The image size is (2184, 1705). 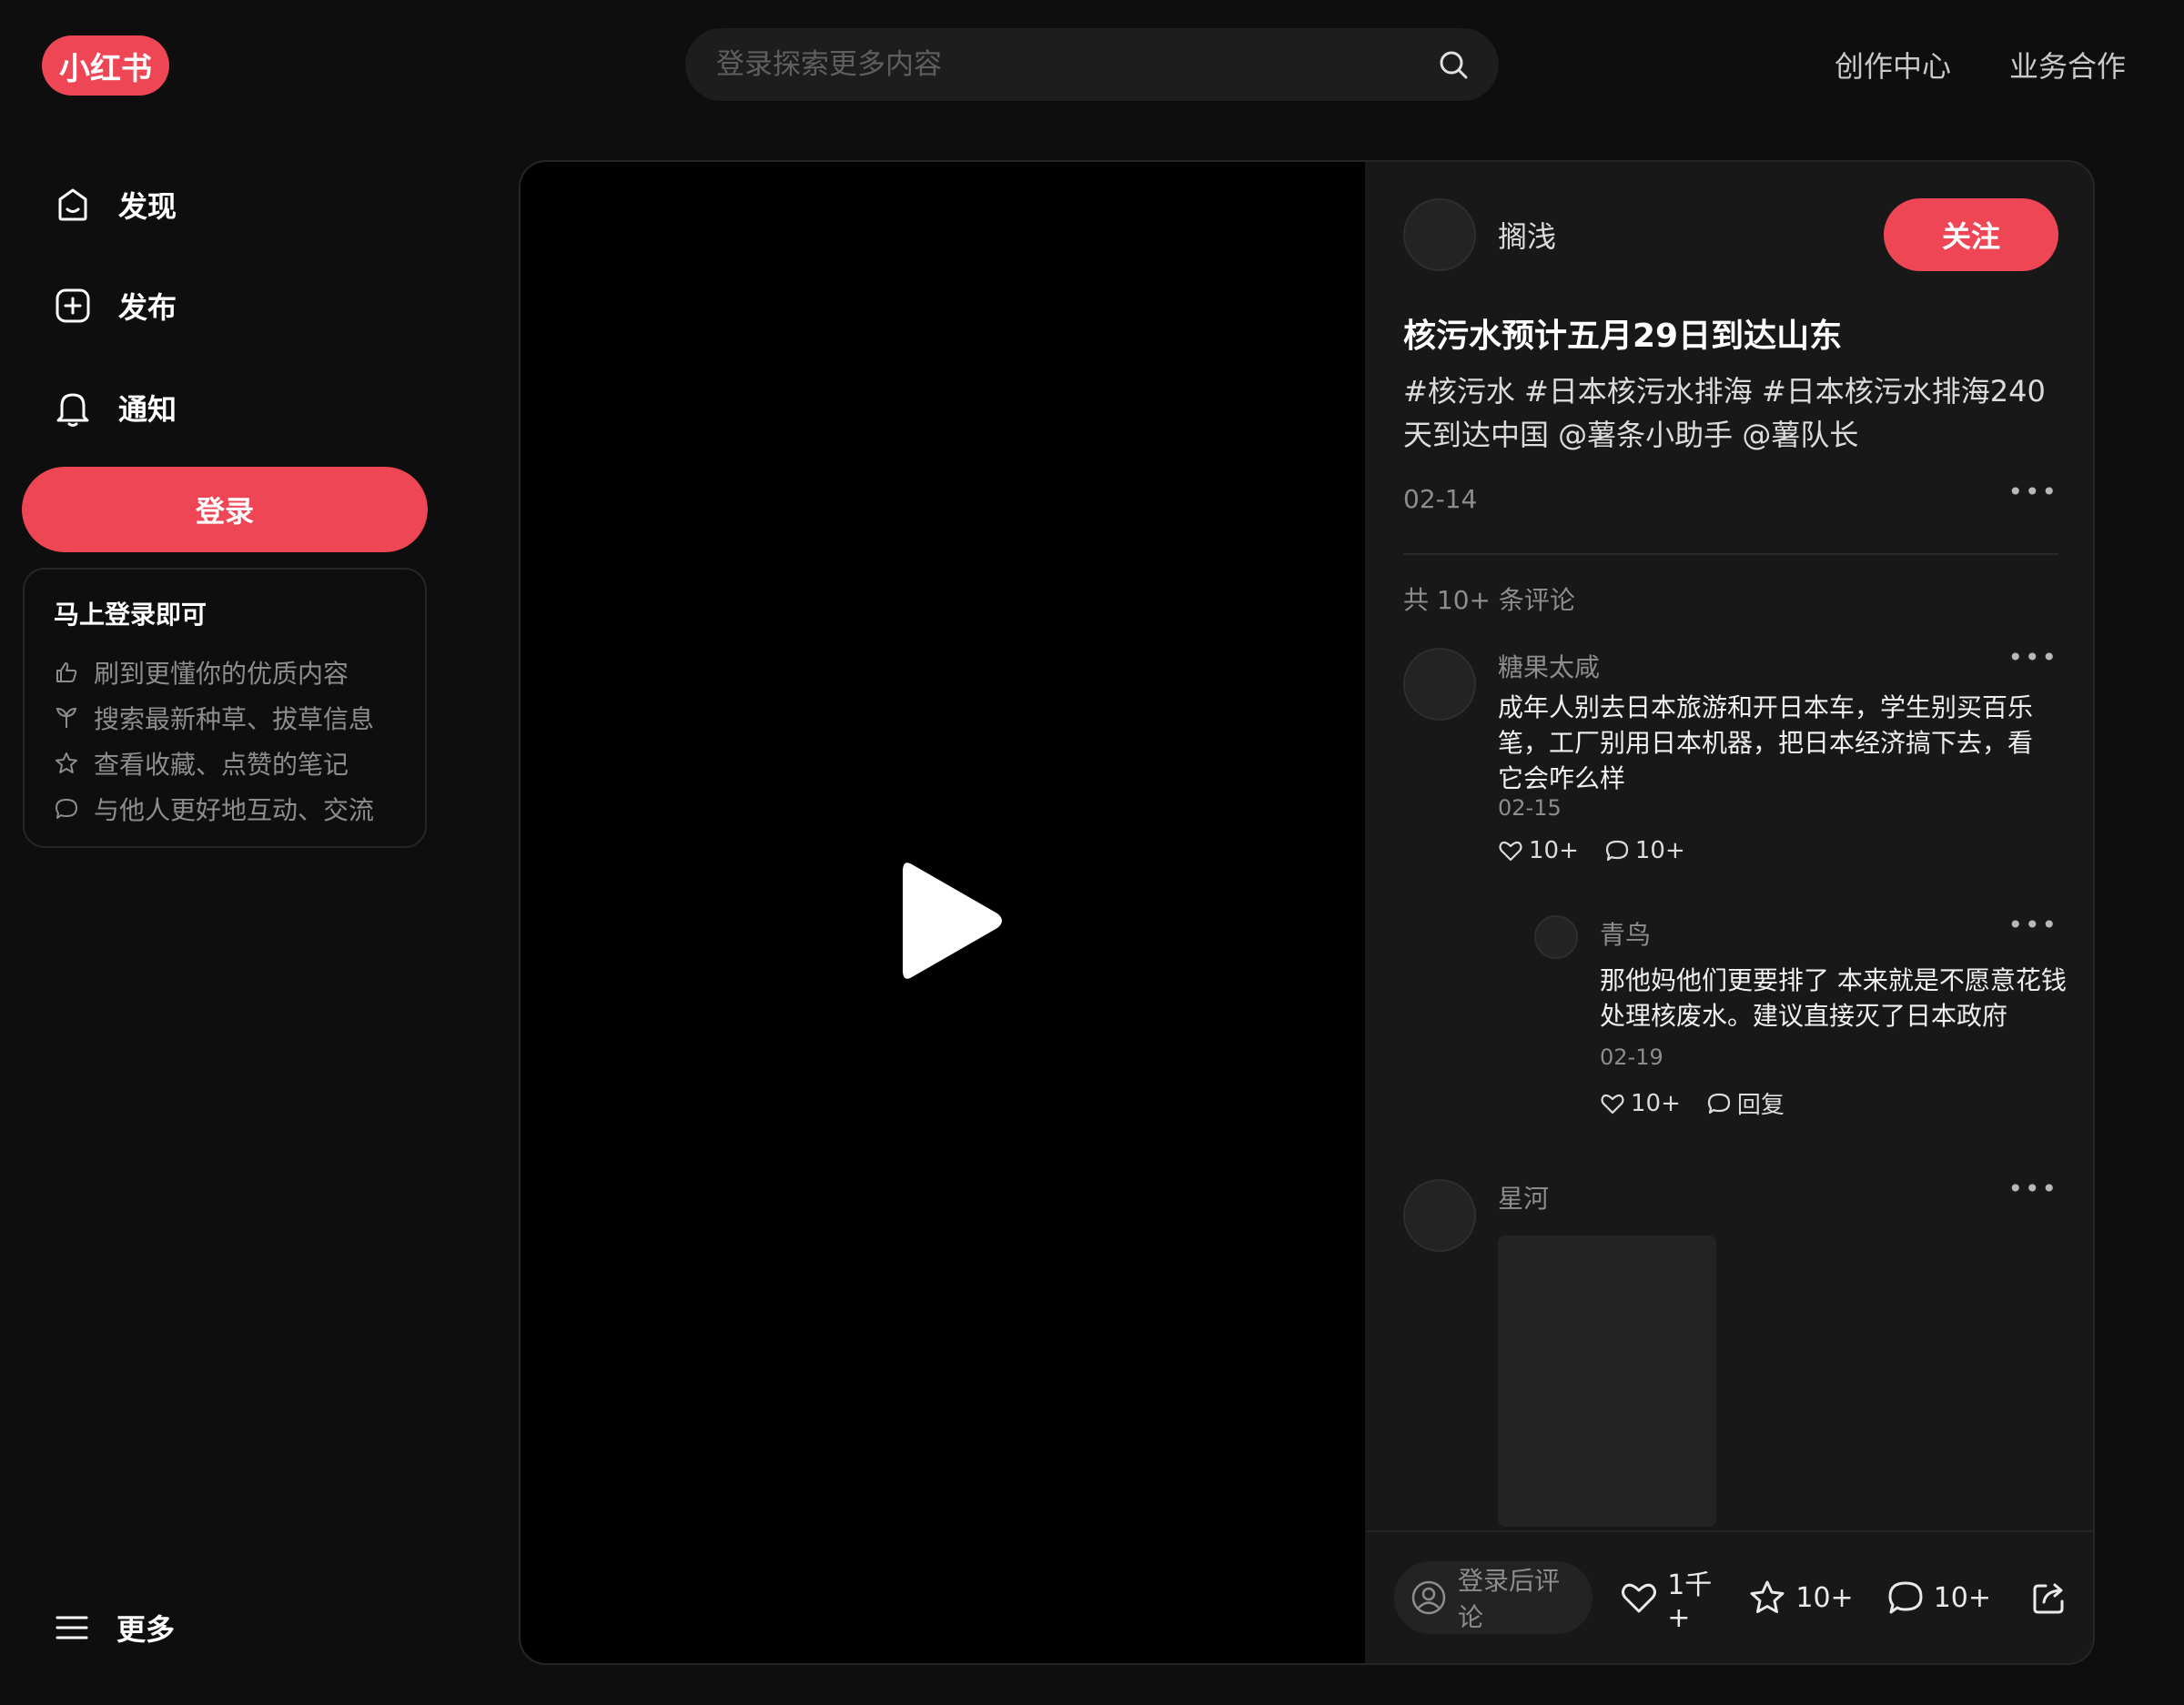 I want to click on menu-icon, so click(x=72, y=1627).